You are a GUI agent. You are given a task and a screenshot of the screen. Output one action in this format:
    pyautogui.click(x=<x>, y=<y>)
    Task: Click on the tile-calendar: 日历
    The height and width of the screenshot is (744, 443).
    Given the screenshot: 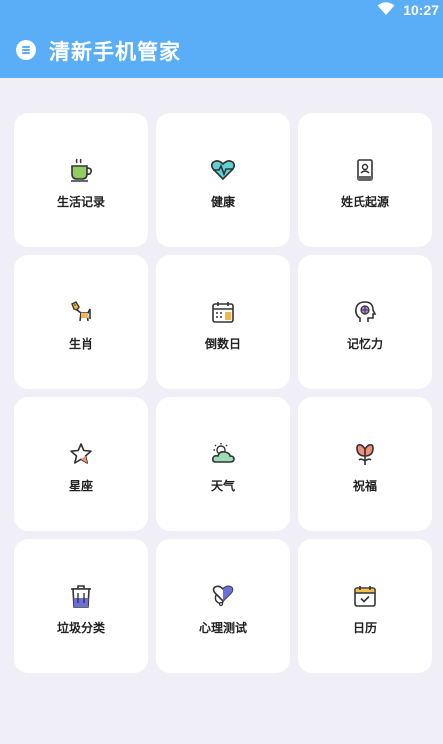 What is the action you would take?
    pyautogui.click(x=365, y=606)
    